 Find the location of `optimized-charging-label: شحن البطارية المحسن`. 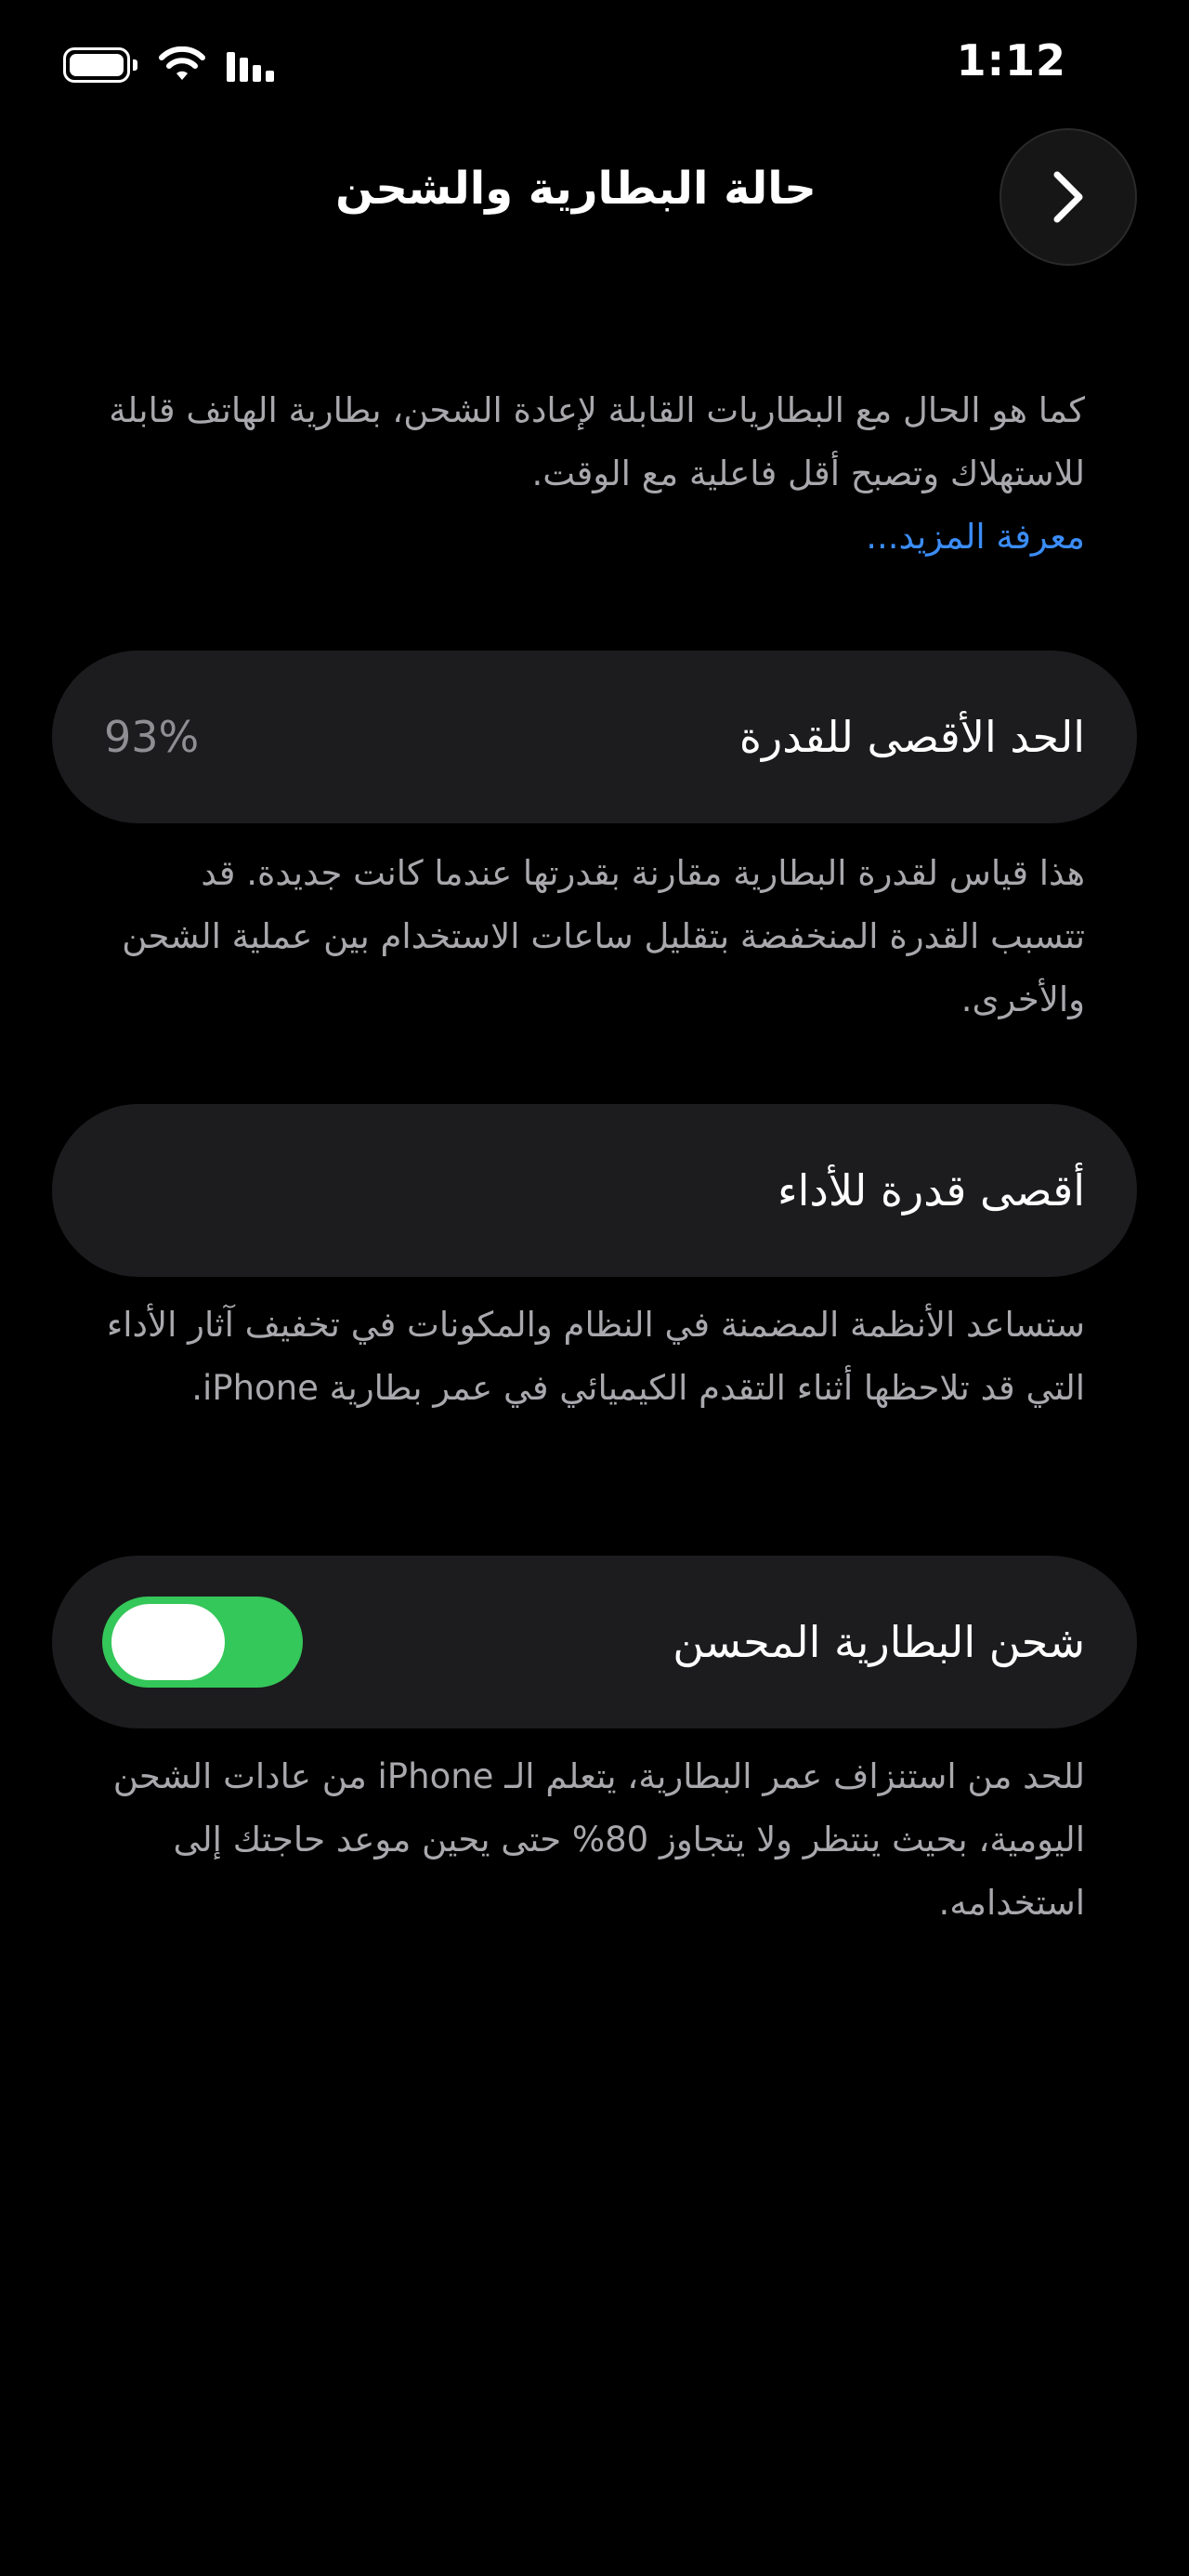

optimized-charging-label: شحن البطارية المحسن is located at coordinates (879, 1642).